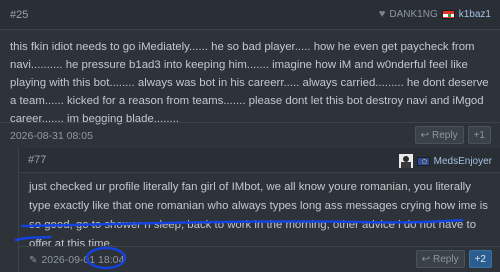 This screenshot has height=272, width=500. Describe the element at coordinates (250, 135) in the screenshot. I see `post-footer: 2026-08-31 08:05 ↩ Reply +1` at that location.